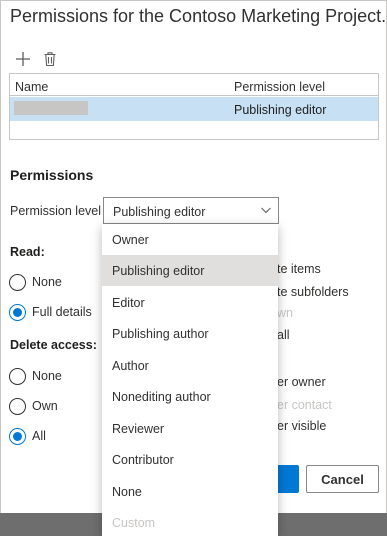  What do you see at coordinates (27, 252) in the screenshot?
I see `read-label: Read:` at bounding box center [27, 252].